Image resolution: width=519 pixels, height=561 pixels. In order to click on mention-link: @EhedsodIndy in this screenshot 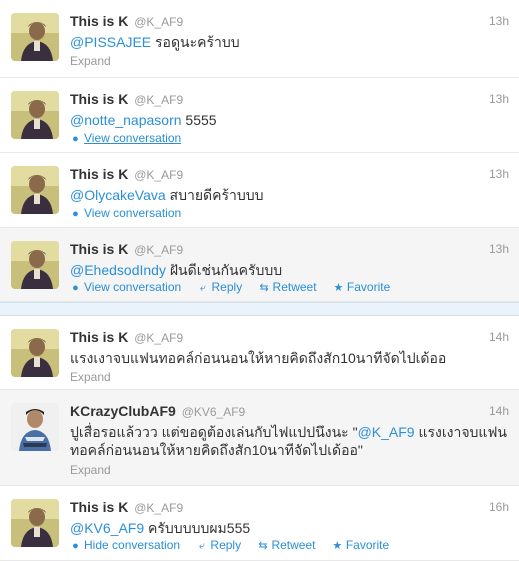, I will do `click(118, 270)`.